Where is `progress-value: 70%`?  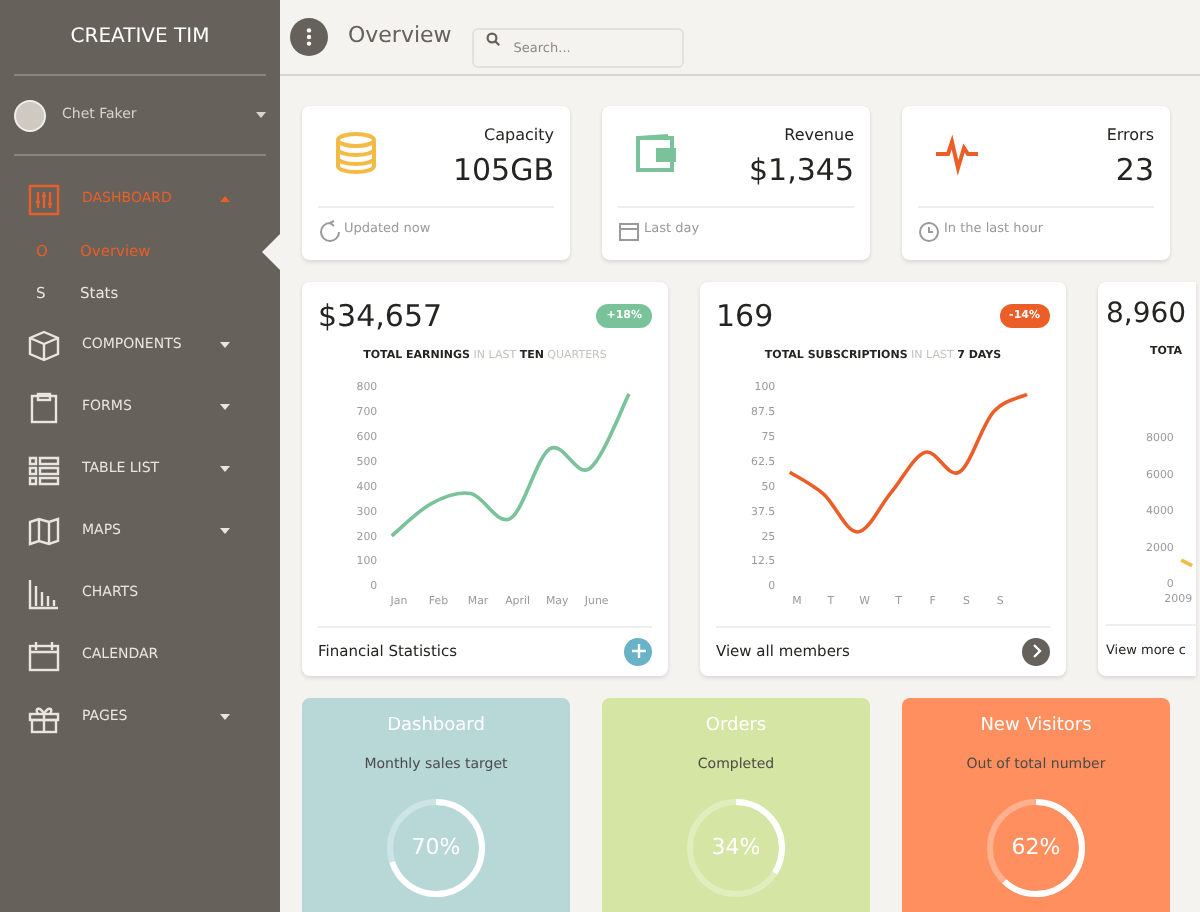
progress-value: 70% is located at coordinates (436, 848).